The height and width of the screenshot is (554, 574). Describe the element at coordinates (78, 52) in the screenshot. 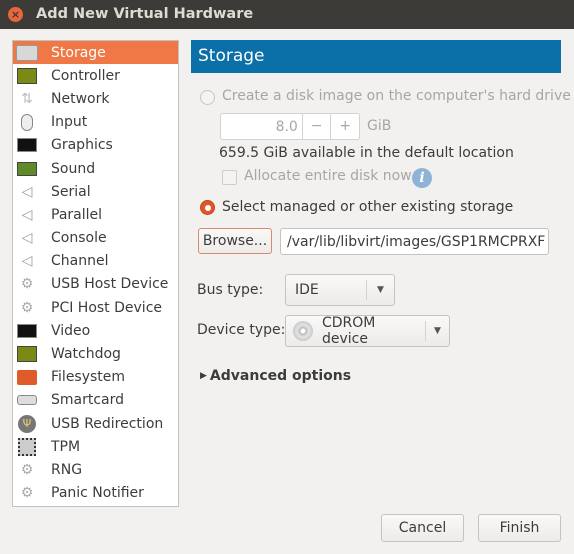

I see `sidebar-item-label: Storage` at that location.